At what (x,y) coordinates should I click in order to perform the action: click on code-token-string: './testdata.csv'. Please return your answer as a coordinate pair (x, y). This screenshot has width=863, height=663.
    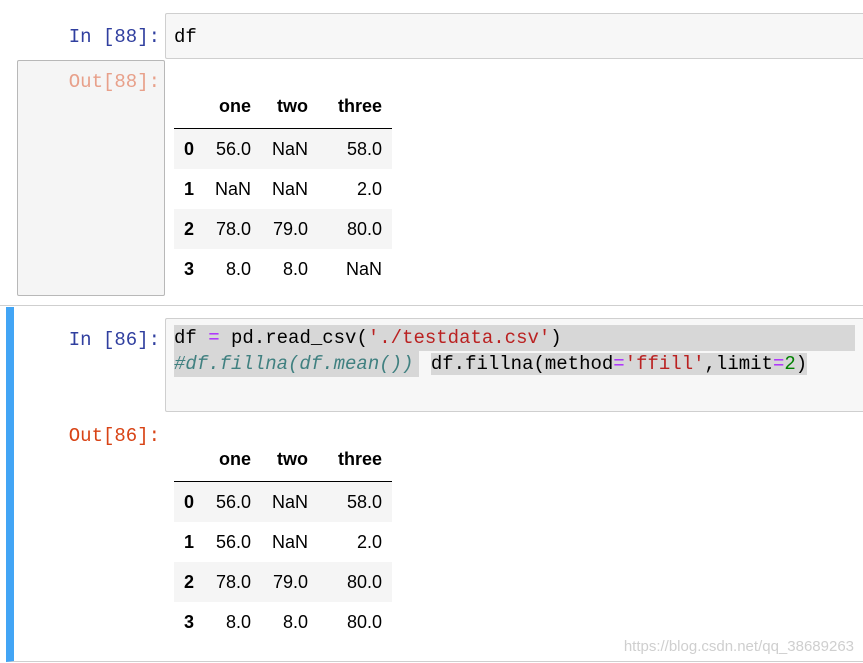
    Looking at the image, I should click on (459, 338).